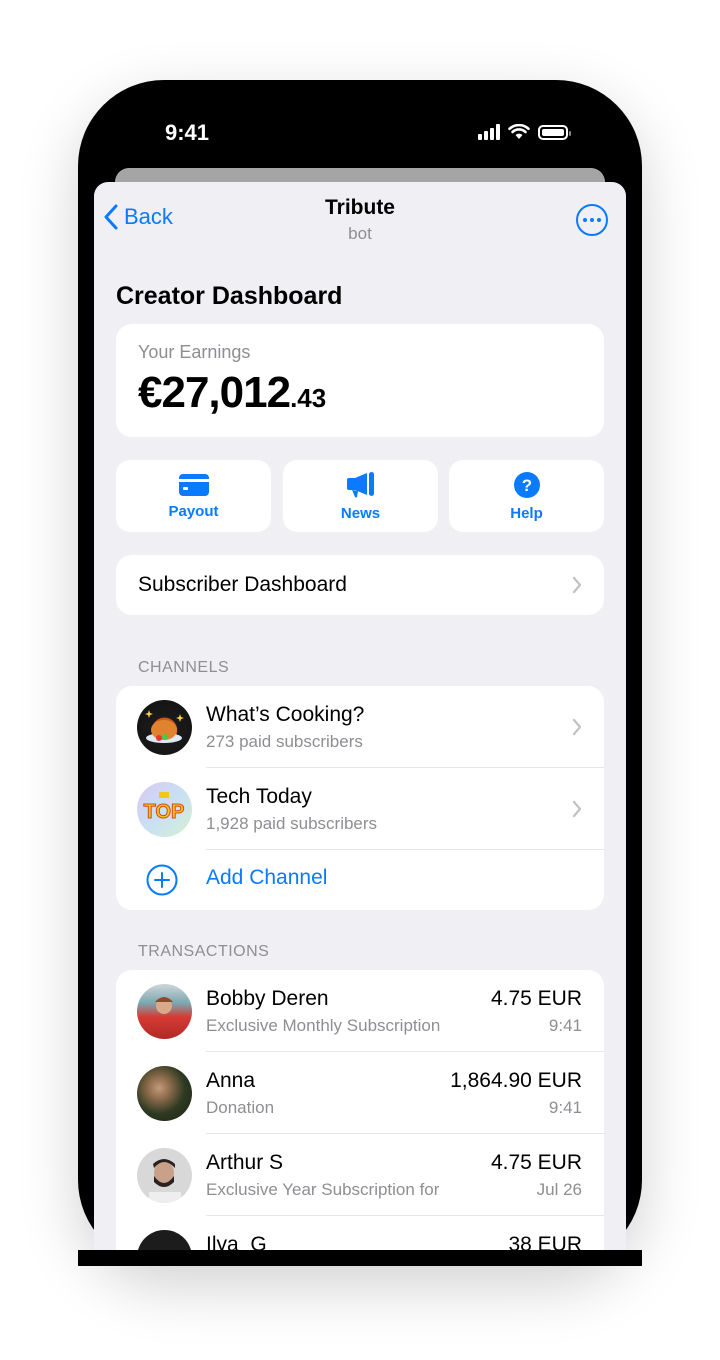  What do you see at coordinates (360, 880) in the screenshot?
I see `add-channel-button: Add Channel` at bounding box center [360, 880].